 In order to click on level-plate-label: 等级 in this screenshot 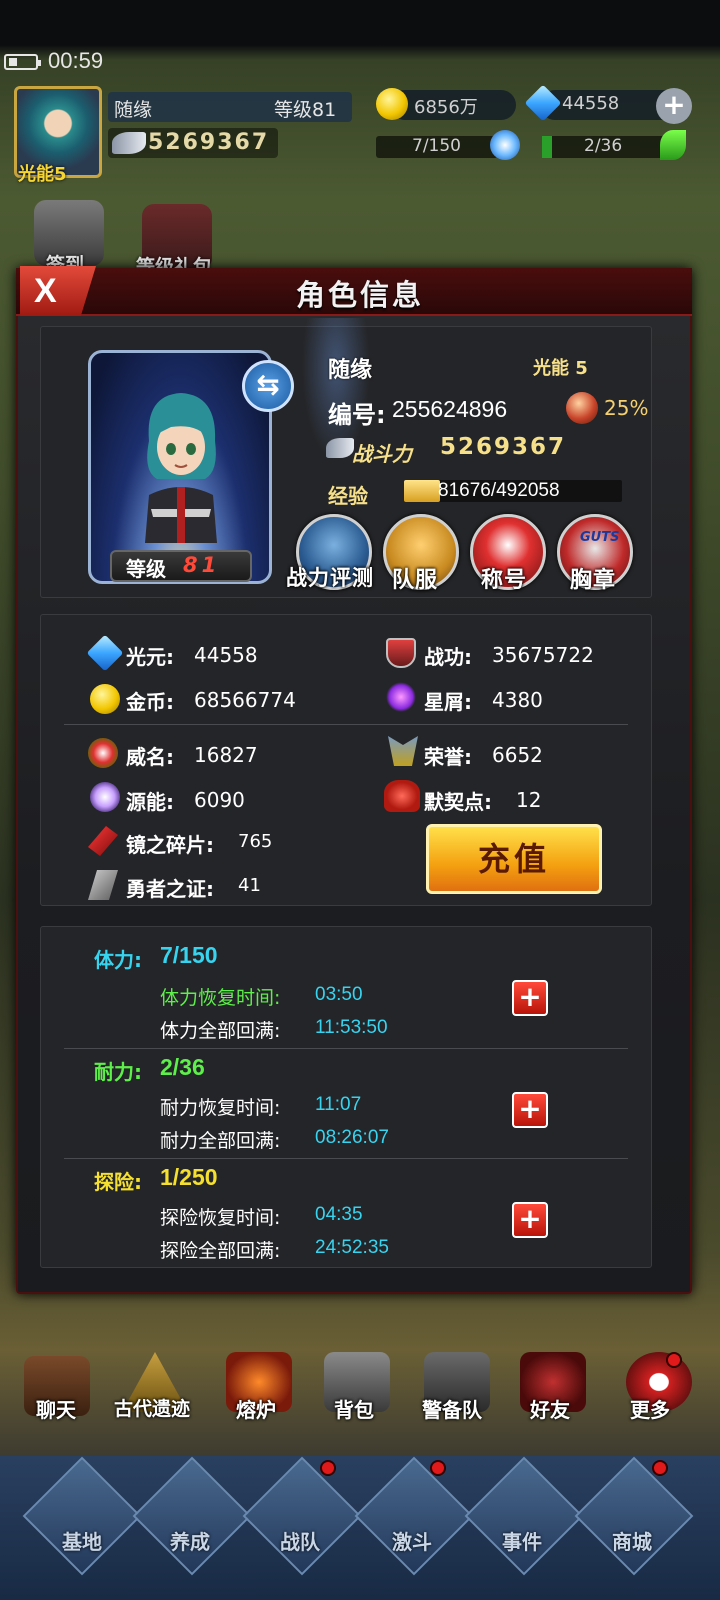, I will do `click(146, 569)`.